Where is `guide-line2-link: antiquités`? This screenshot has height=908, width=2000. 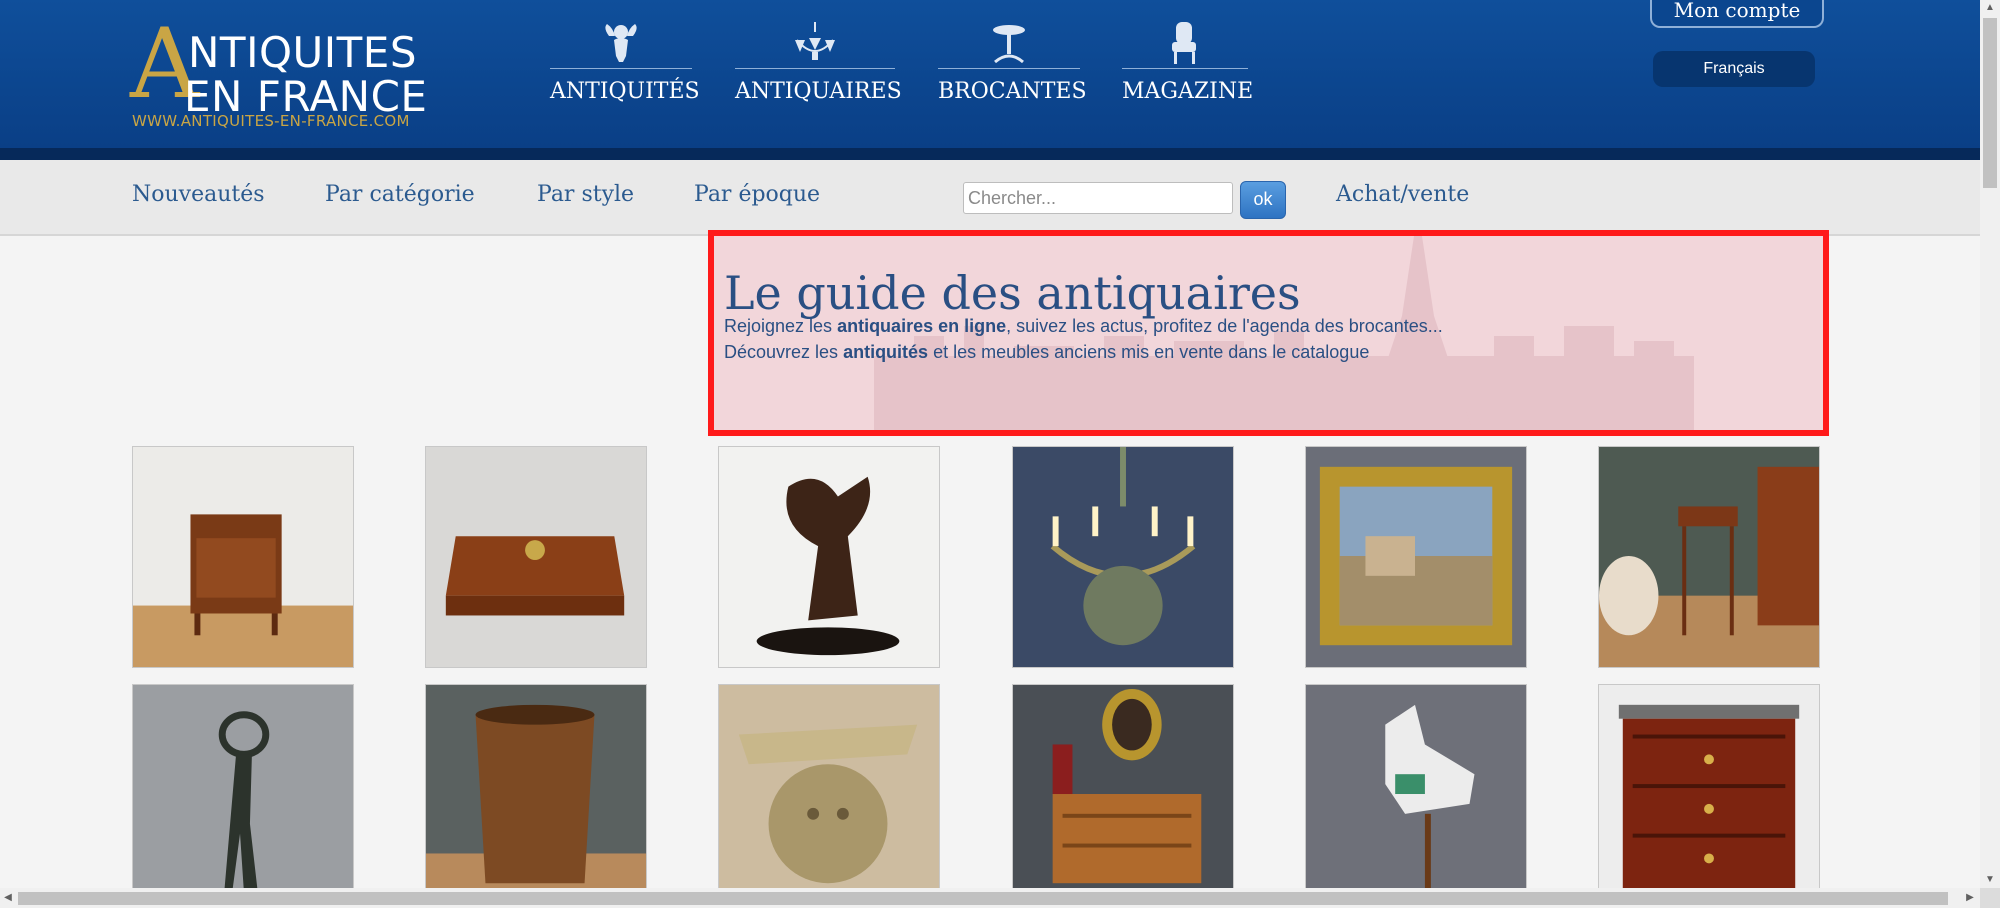
guide-line2-link: antiquités is located at coordinates (885, 352).